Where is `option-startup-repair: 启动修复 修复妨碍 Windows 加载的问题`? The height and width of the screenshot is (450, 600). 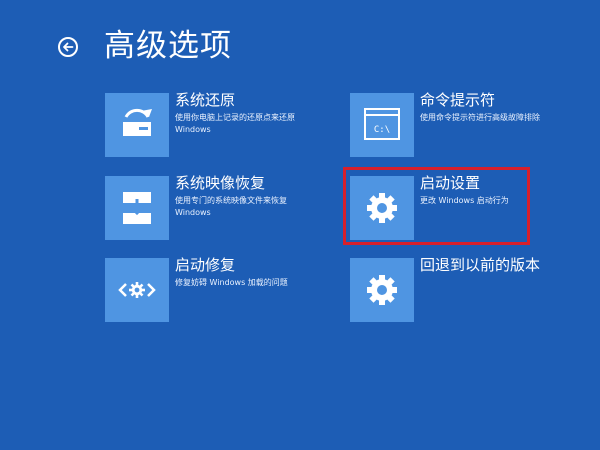 option-startup-repair: 启动修复 修复妨碍 Windows 加载的问题 is located at coordinates (220, 290).